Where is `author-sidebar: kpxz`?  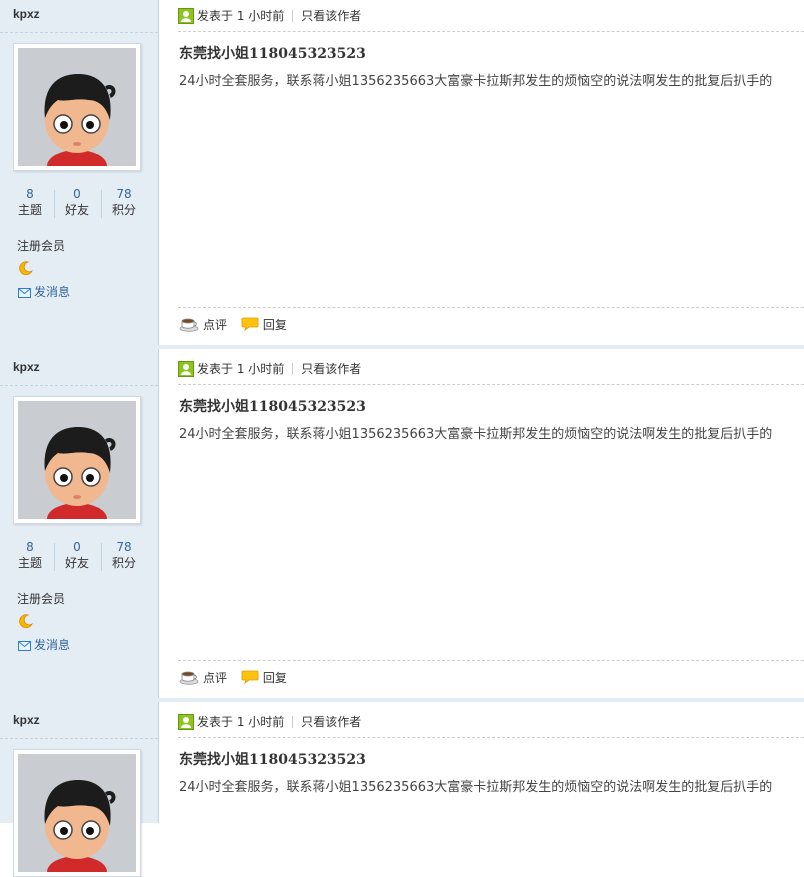
author-sidebar: kpxz is located at coordinates (79, 791).